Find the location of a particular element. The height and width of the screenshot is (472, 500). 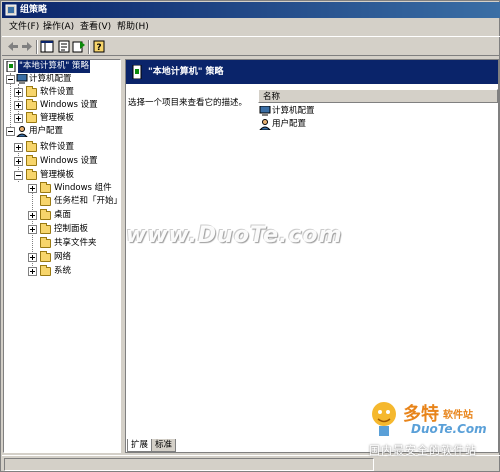

details-header: "本地计算机" 策略 is located at coordinates (312, 72).